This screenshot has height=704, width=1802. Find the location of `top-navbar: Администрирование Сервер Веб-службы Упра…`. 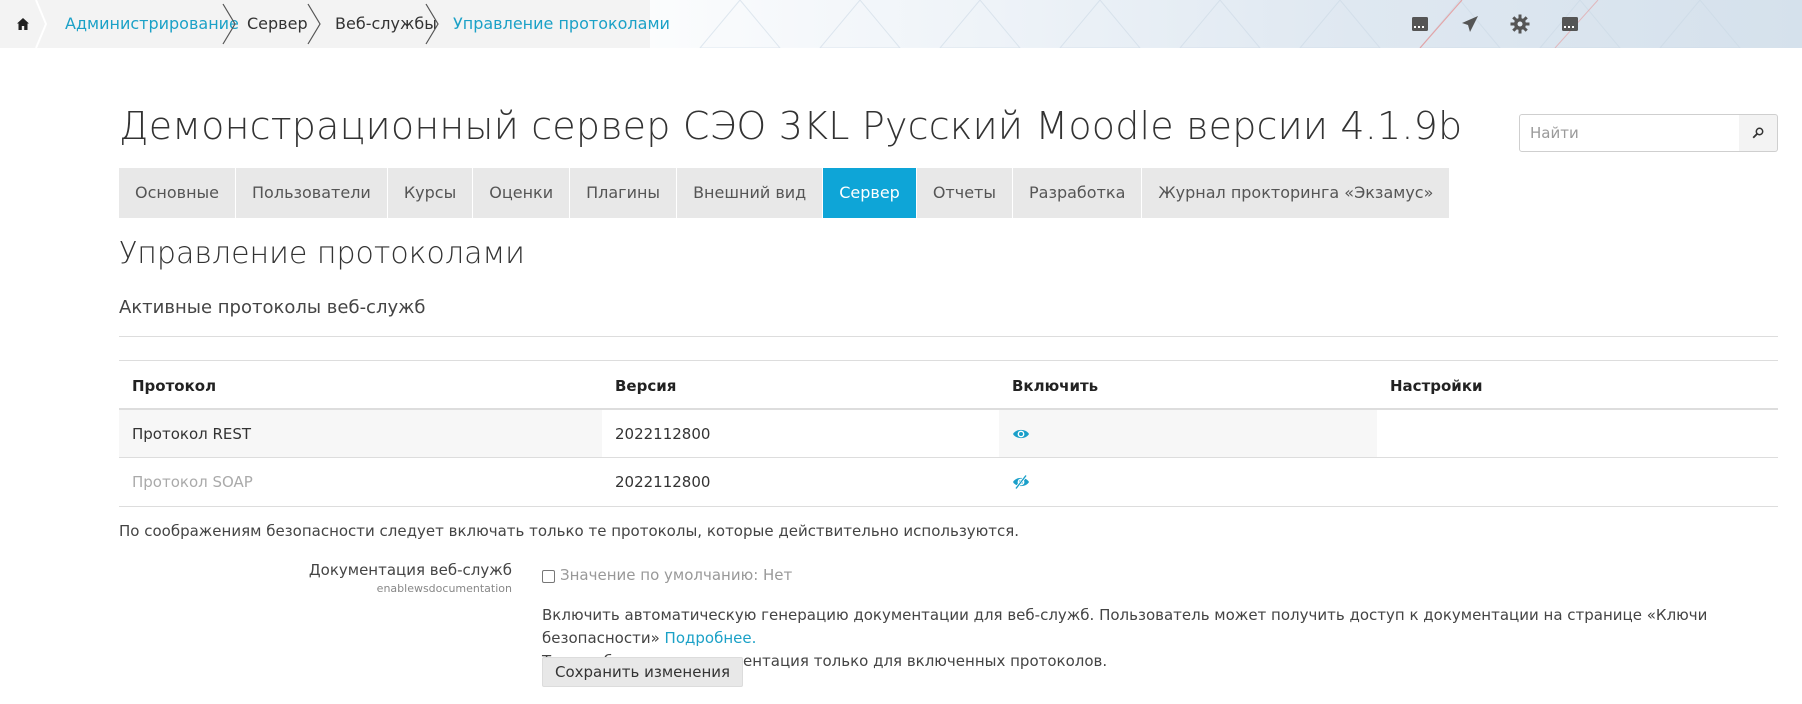

top-navbar: Администрирование Сервер Веб-службы Упра… is located at coordinates (901, 24).